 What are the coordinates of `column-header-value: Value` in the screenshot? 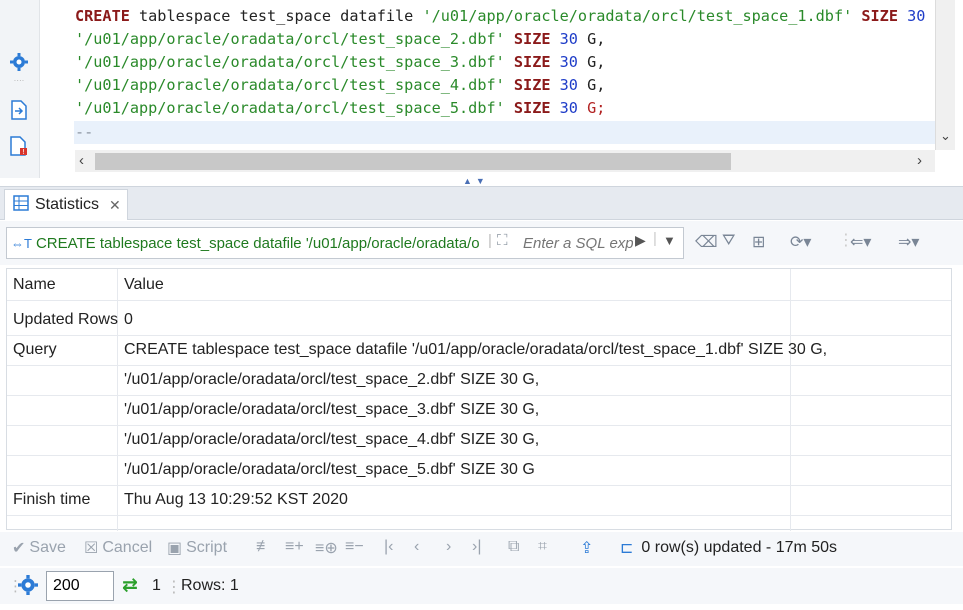 It's located at (144, 285).